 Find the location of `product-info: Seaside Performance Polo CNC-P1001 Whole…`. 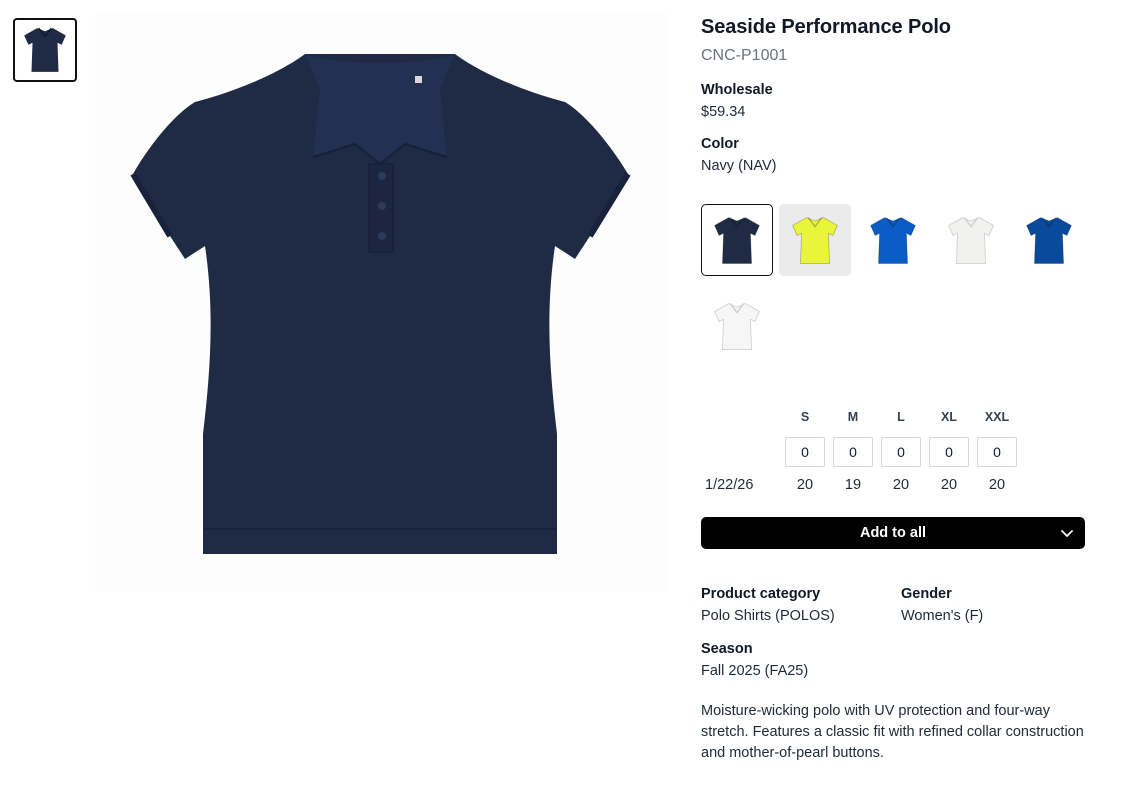

product-info: Seaside Performance Polo CNC-P1001 Whole… is located at coordinates (896, 189).